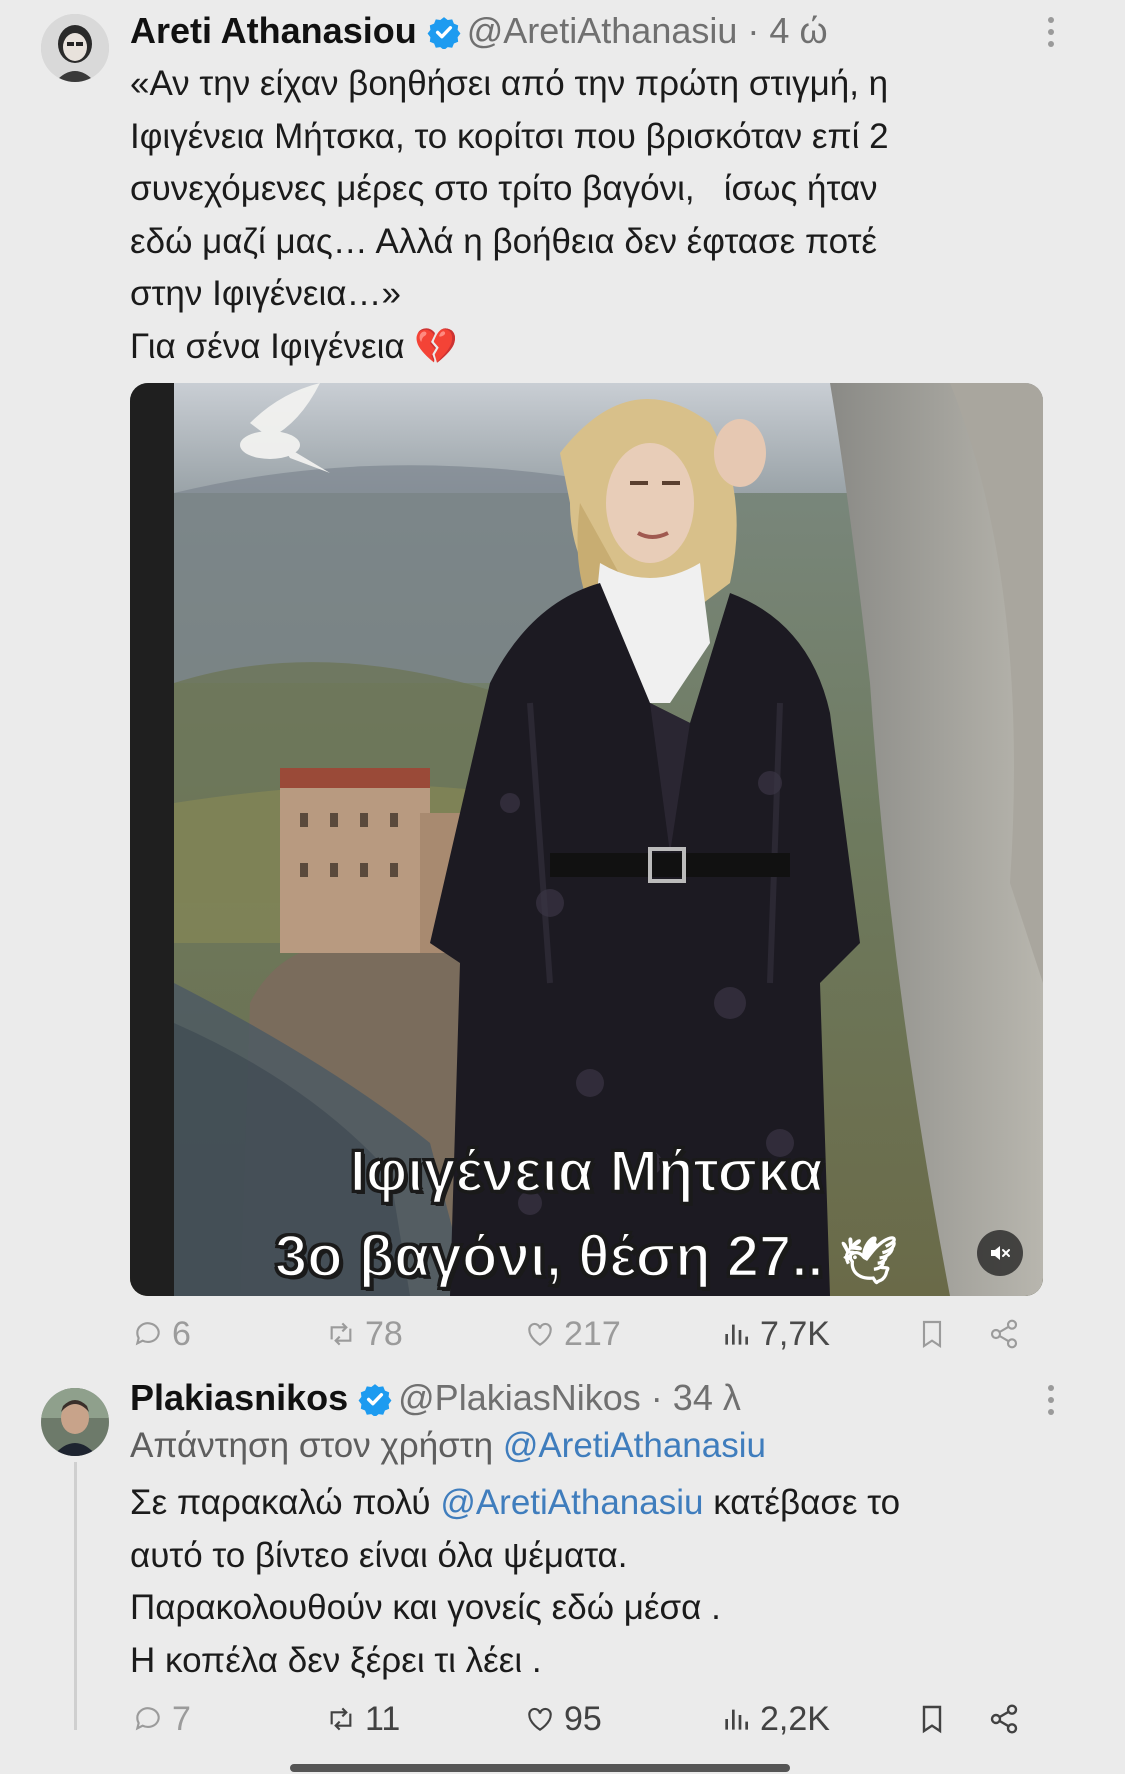  Describe the element at coordinates (384, 1333) in the screenshot. I see `retweet-count: 78` at that location.